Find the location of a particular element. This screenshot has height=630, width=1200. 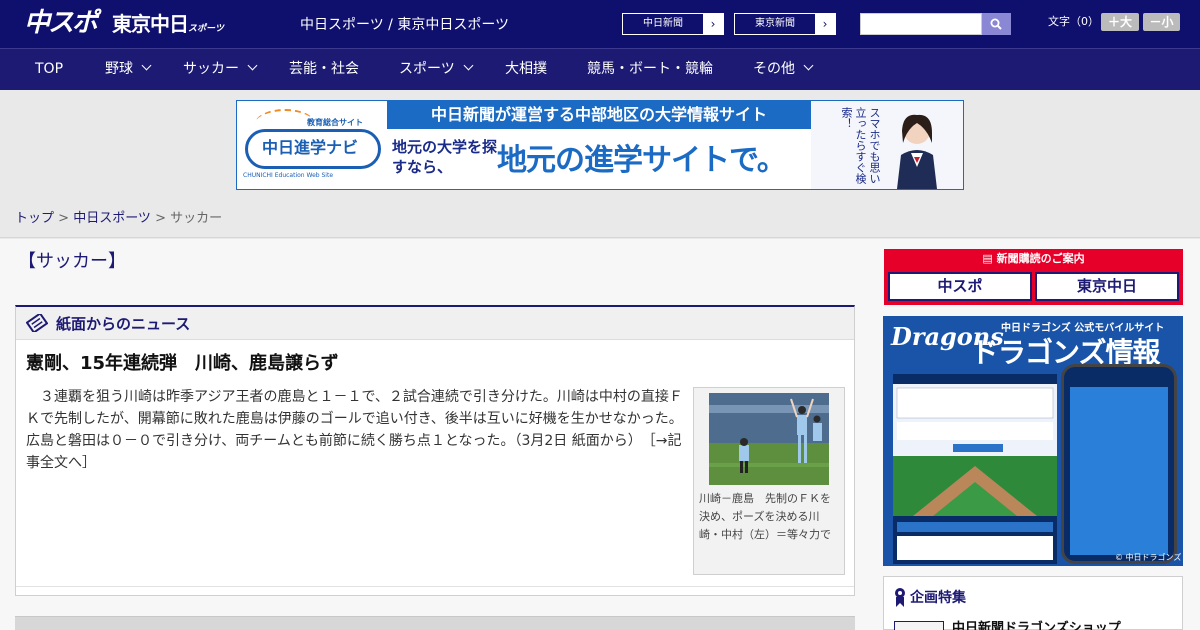

nav-label: スポーツ is located at coordinates (427, 69).